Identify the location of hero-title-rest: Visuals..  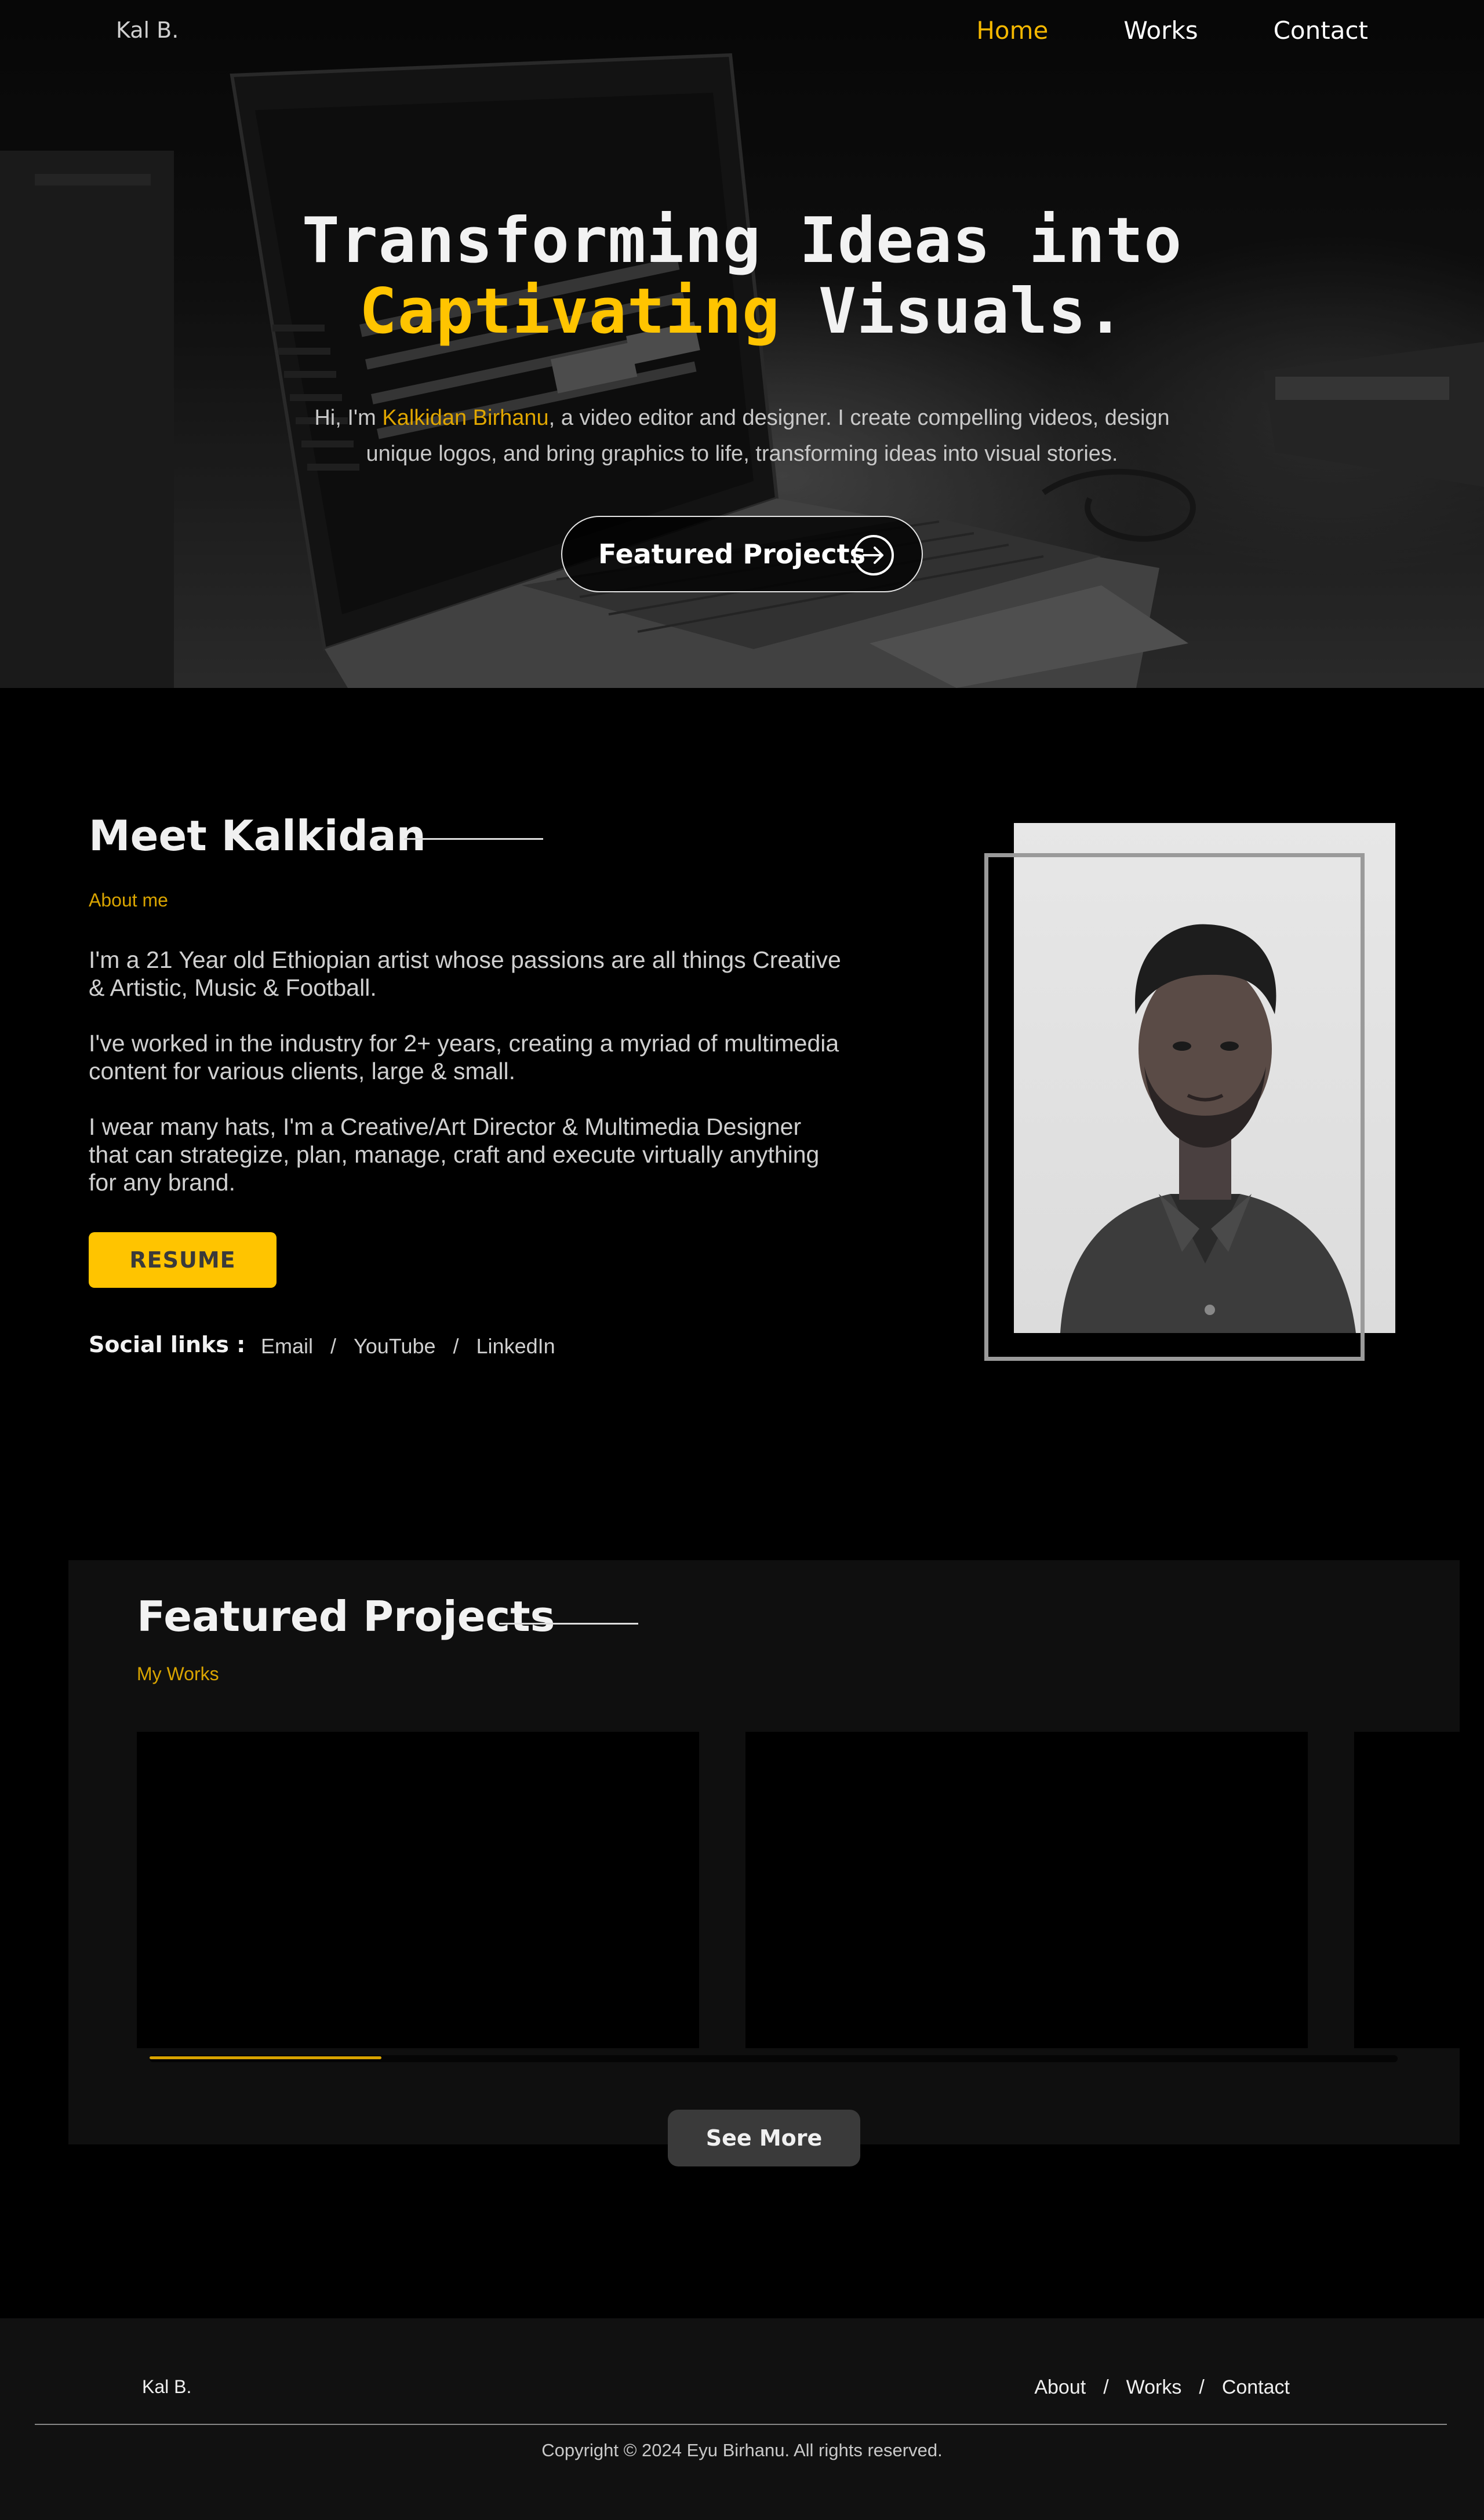
(952, 311).